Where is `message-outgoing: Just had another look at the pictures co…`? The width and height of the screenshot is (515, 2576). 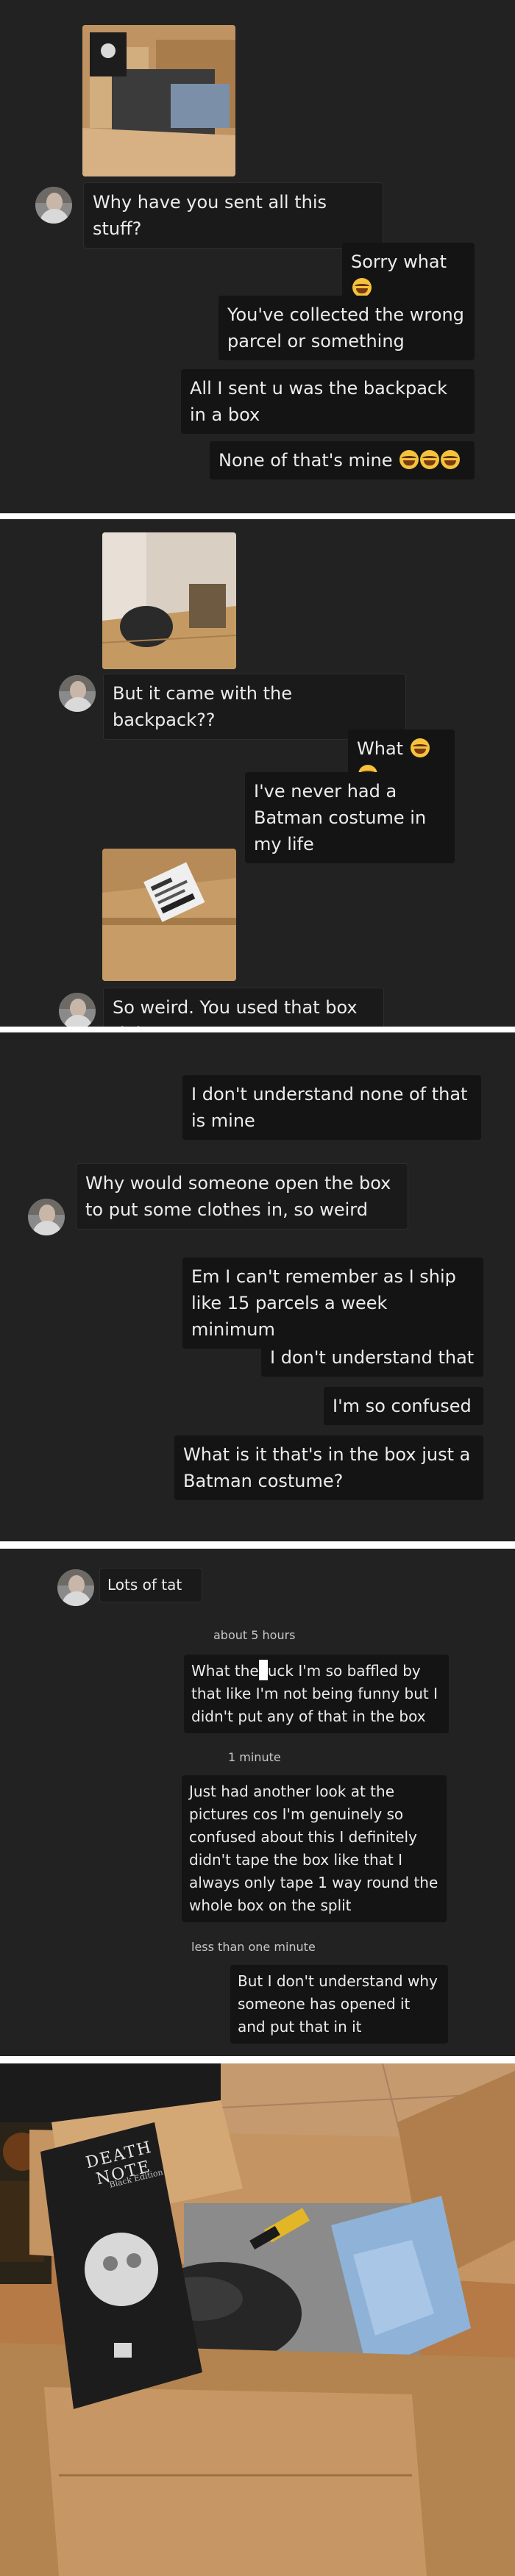 message-outgoing: Just had another look at the pictures co… is located at coordinates (315, 1848).